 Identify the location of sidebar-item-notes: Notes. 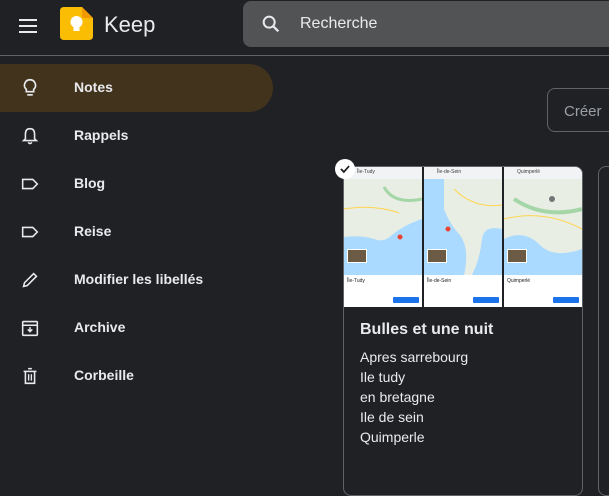
(136, 88).